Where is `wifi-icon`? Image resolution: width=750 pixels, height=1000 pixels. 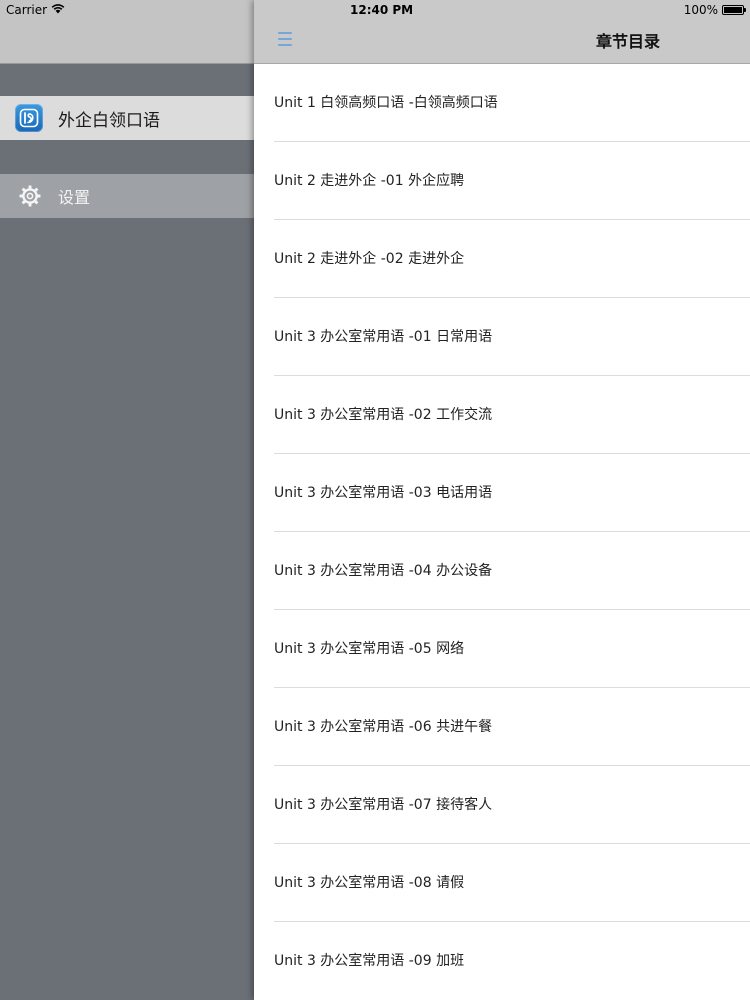 wifi-icon is located at coordinates (58, 10).